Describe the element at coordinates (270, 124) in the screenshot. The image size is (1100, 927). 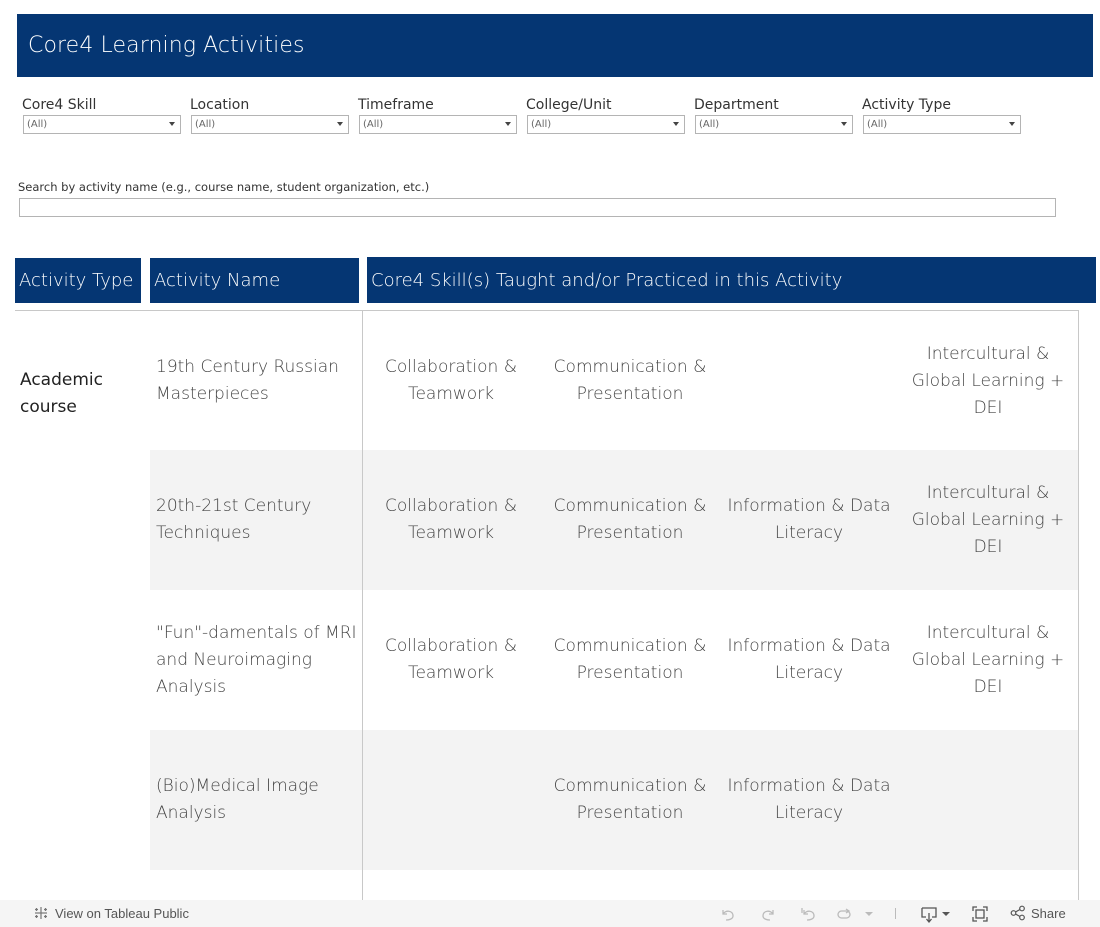
I see `location-dropdown: (All)` at that location.